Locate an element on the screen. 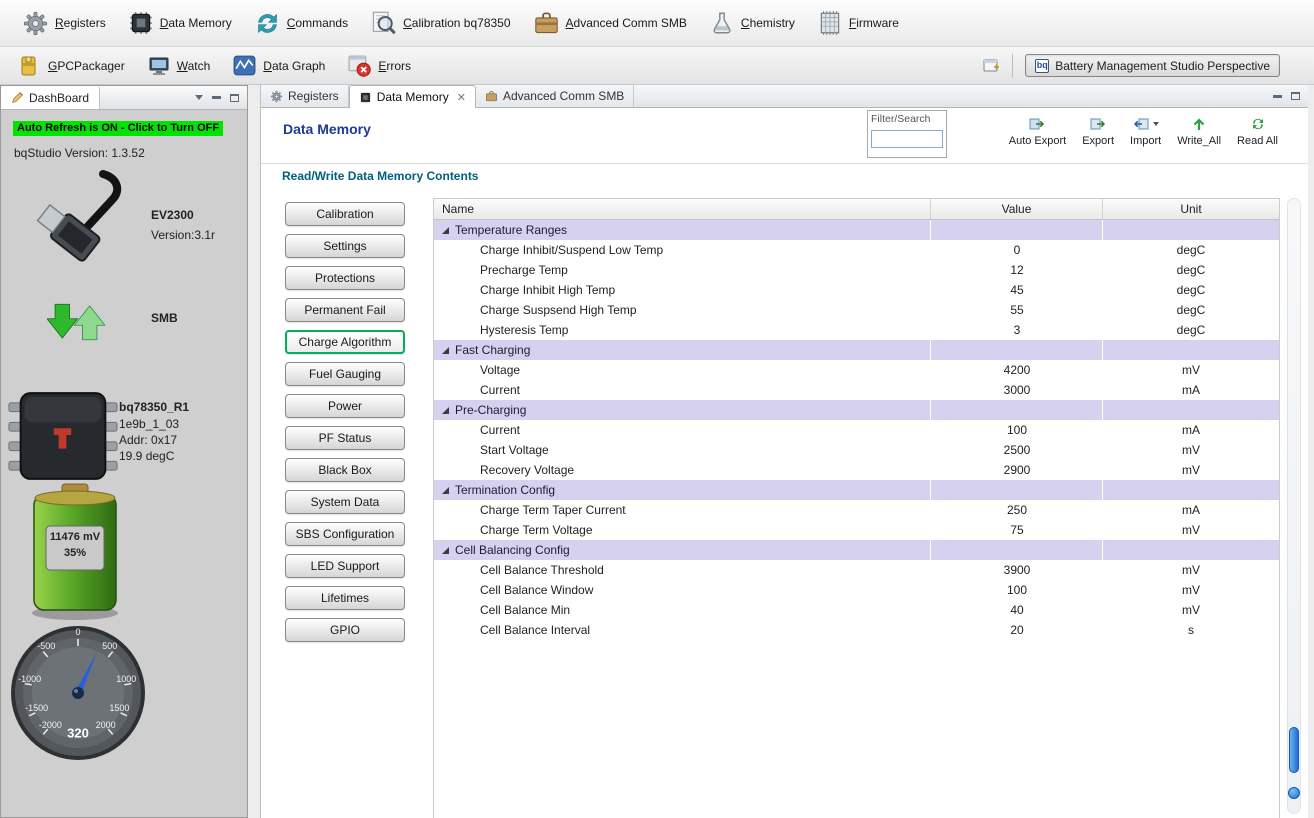 This screenshot has width=1314, height=818. category-calibration: Calibration is located at coordinates (345, 214).